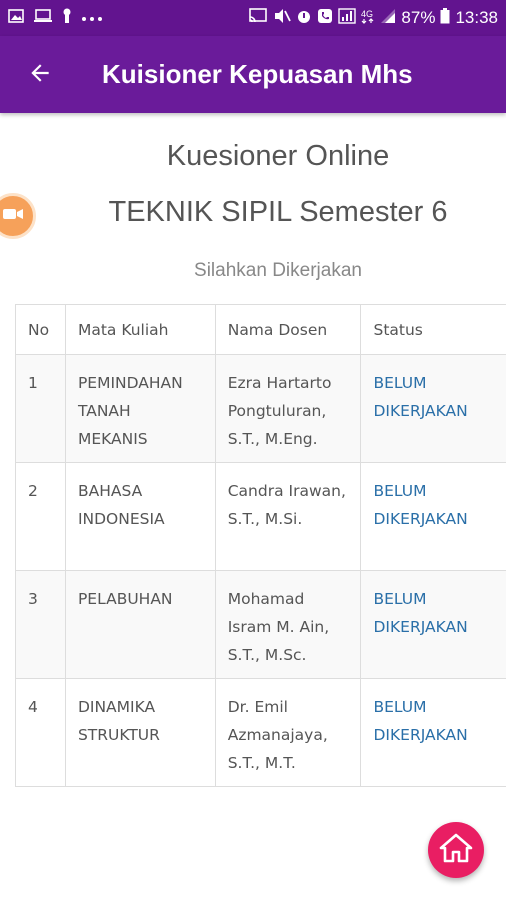 The width and height of the screenshot is (506, 900). What do you see at coordinates (445, 18) in the screenshot?
I see `battery-icon` at bounding box center [445, 18].